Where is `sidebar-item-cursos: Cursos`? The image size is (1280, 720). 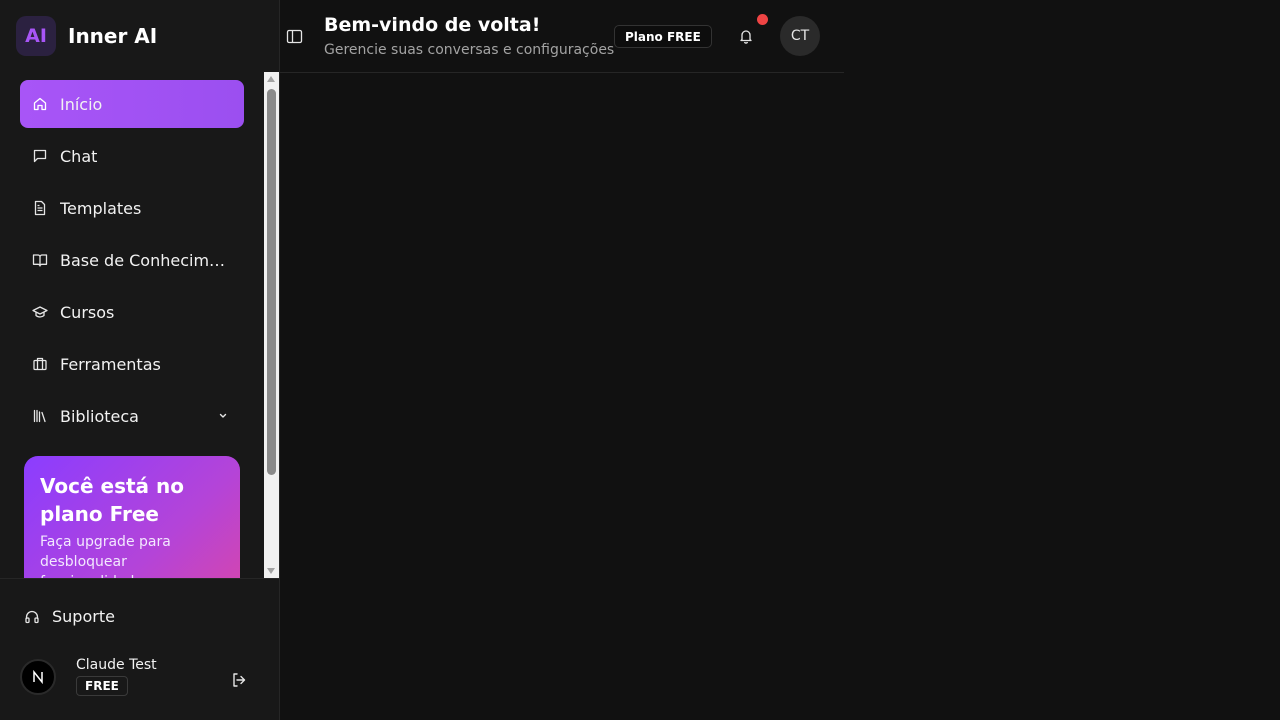
sidebar-item-cursos: Cursos is located at coordinates (132, 312).